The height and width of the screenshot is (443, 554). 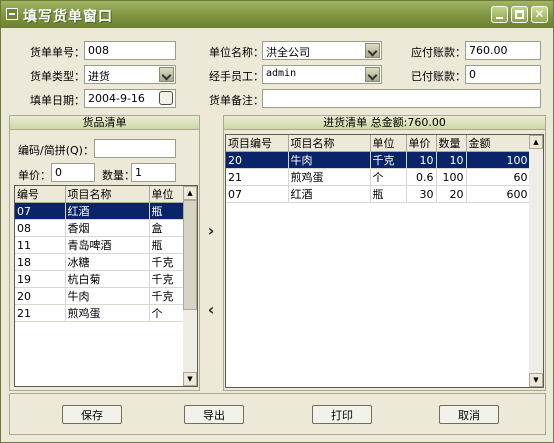 What do you see at coordinates (107, 245) in the screenshot?
I see `cell: 青岛啤酒` at bounding box center [107, 245].